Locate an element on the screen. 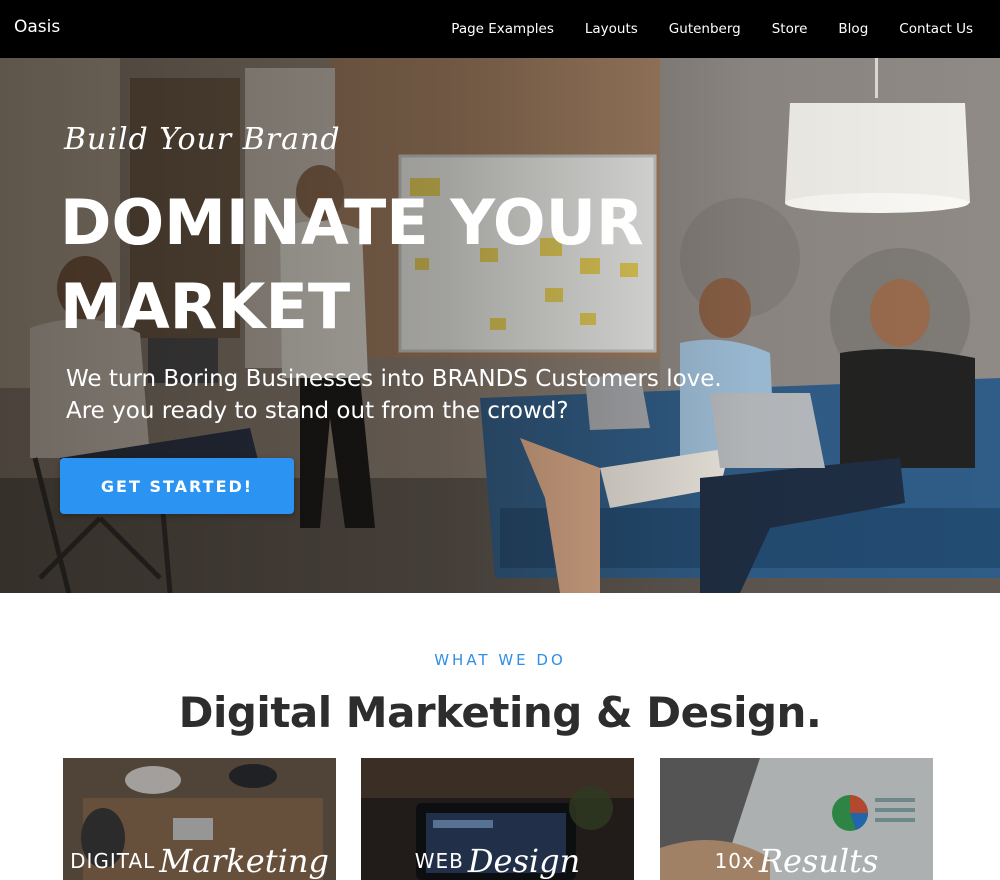  nav-item-page-examples: Page Examples is located at coordinates (502, 29).